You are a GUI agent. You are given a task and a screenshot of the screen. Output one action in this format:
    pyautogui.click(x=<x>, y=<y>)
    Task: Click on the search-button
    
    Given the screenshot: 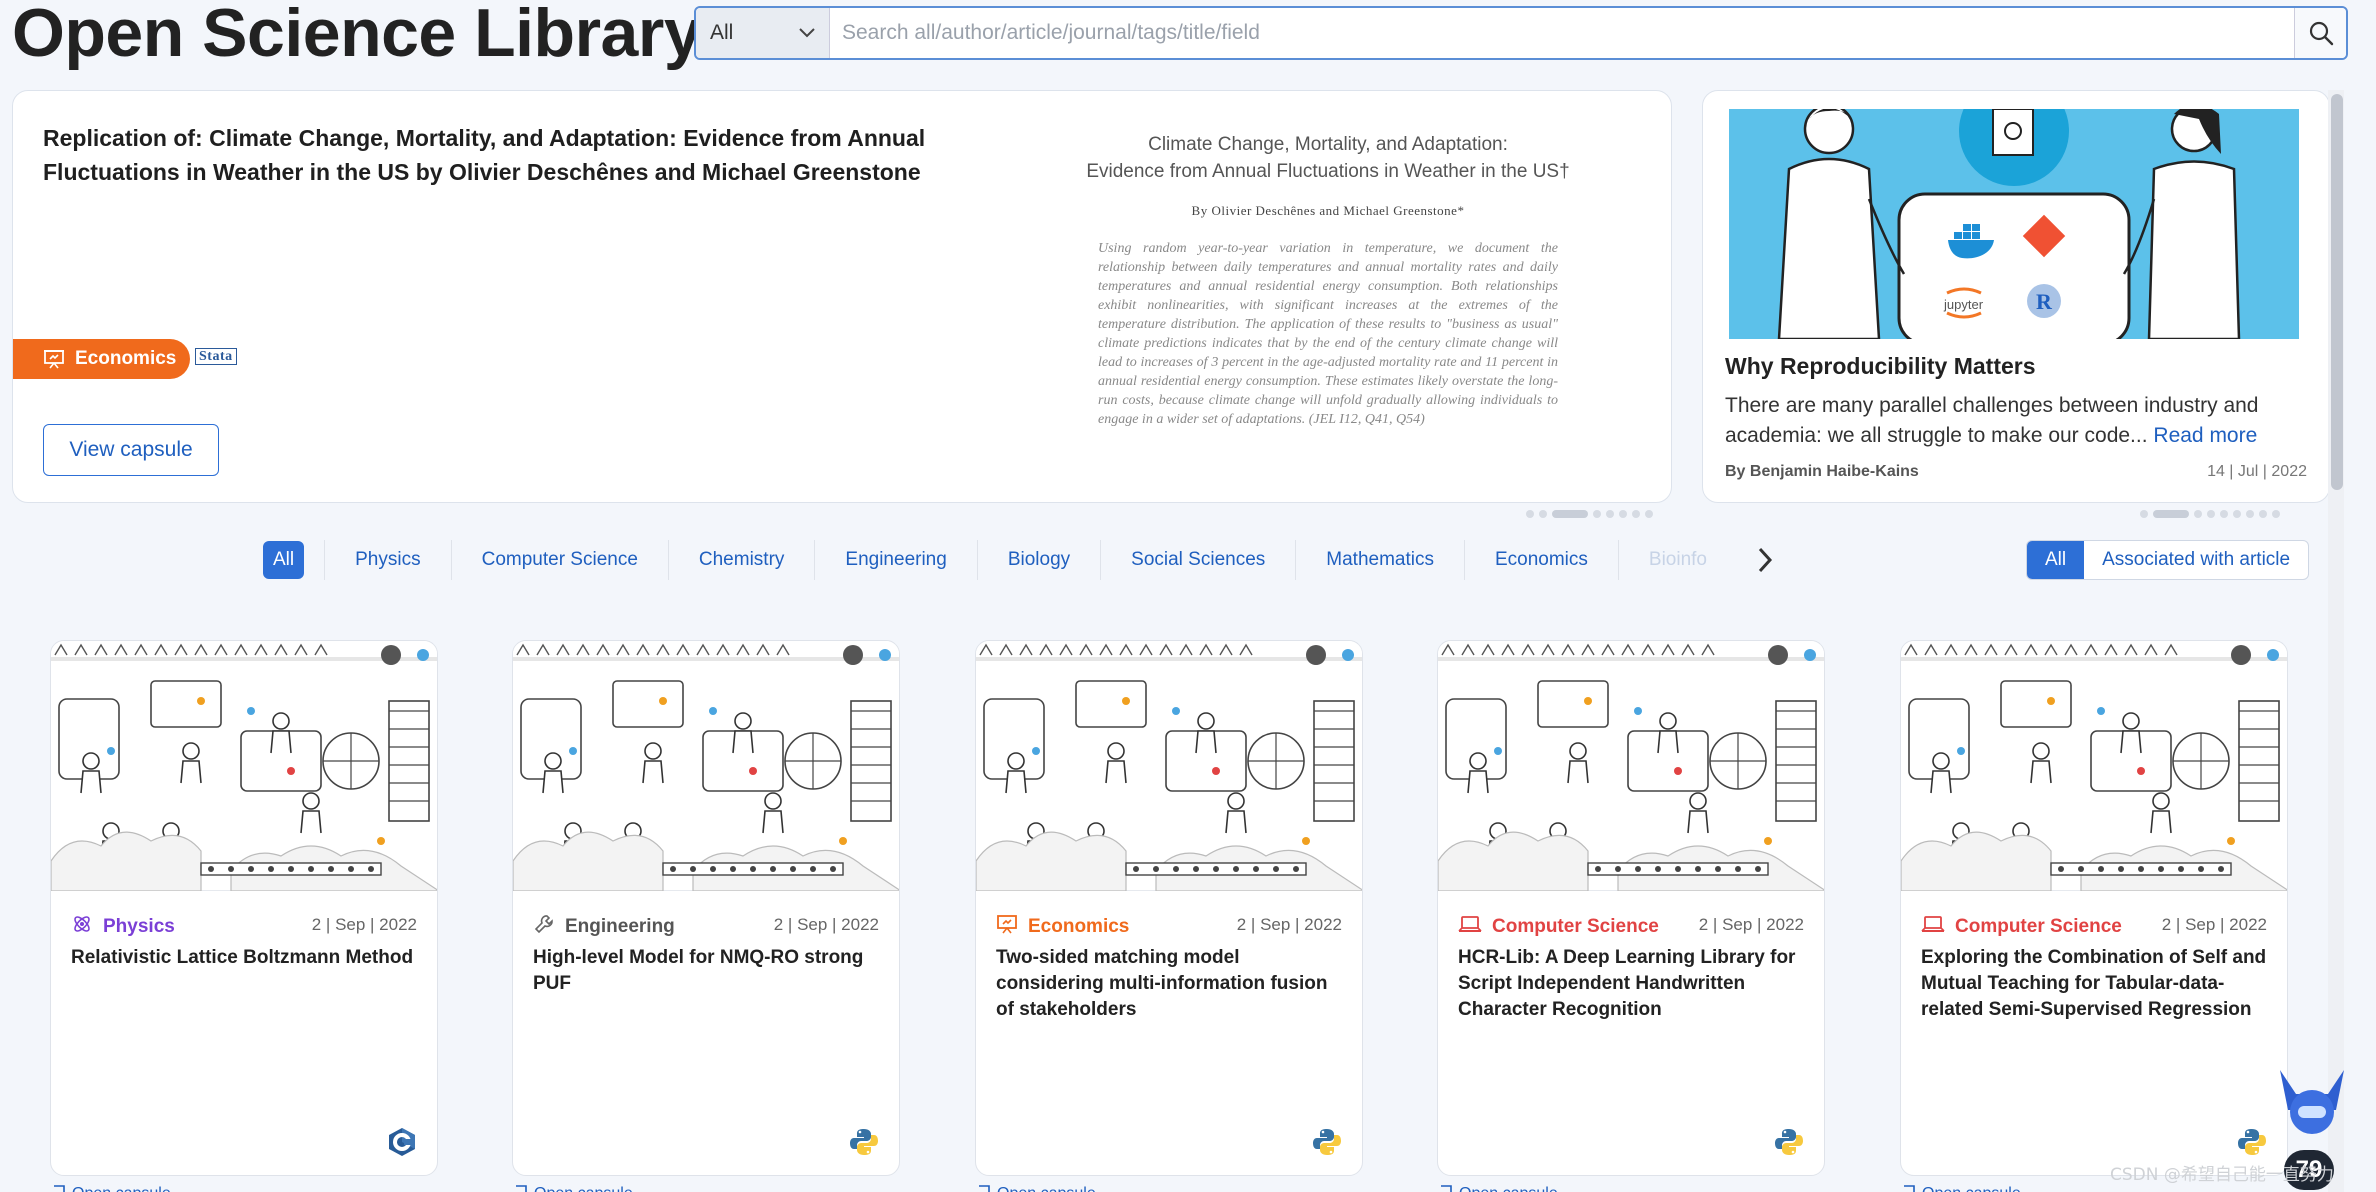 What is the action you would take?
    pyautogui.click(x=2320, y=33)
    